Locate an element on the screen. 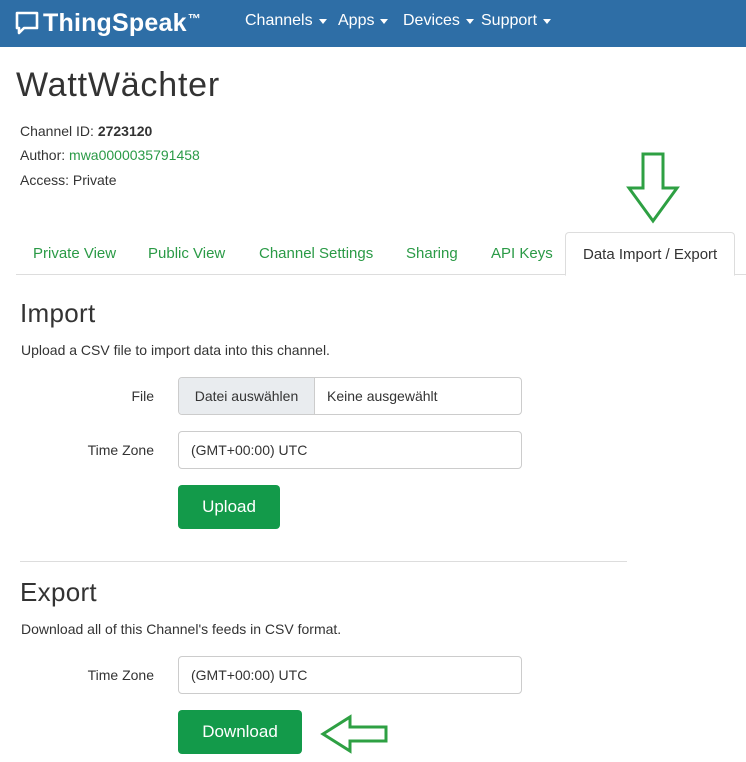 The image size is (746, 762). nav-support: Support is located at coordinates (516, 21).